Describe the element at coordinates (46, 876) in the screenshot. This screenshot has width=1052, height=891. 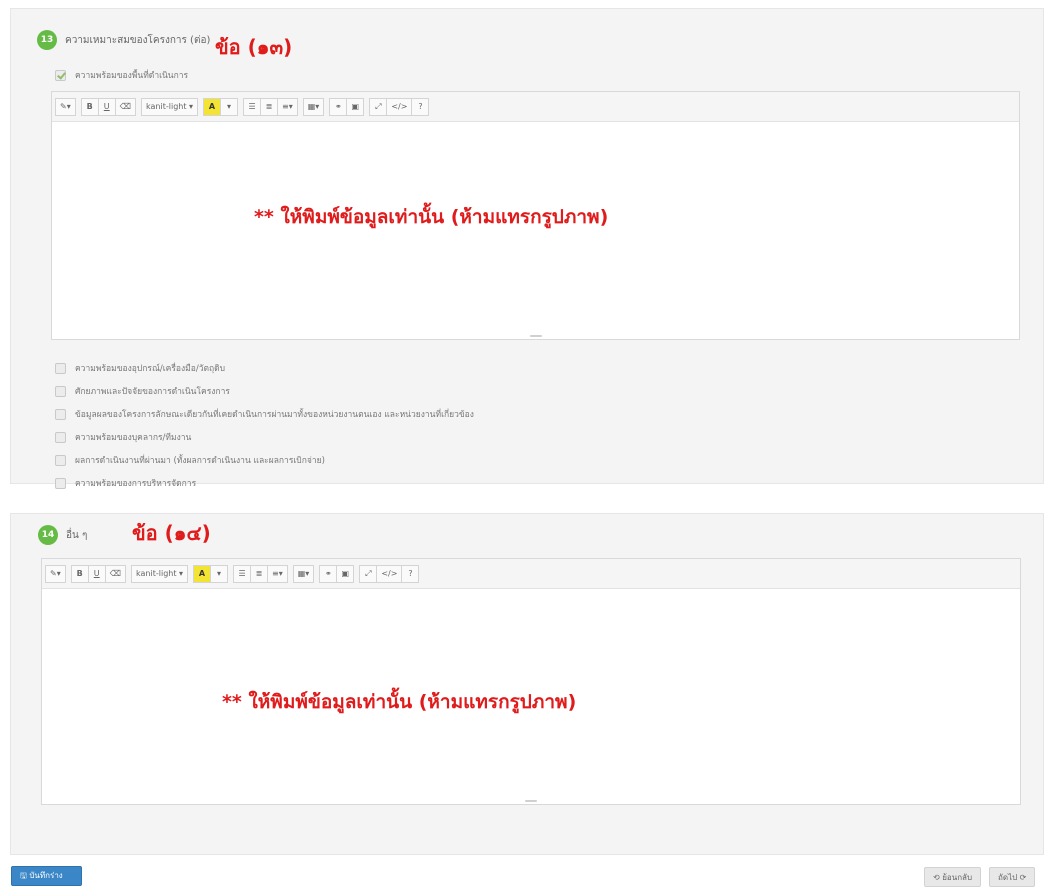
I see `save-draft-button: 🖫 บันทึกร่าง` at that location.